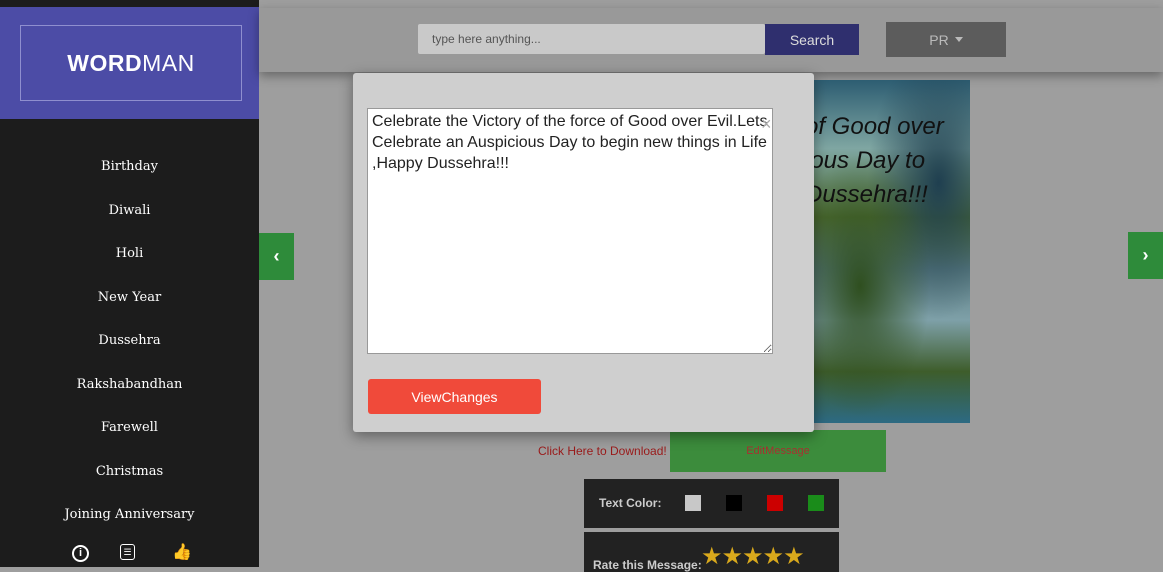  I want to click on download-link: Click Here to Download!, so click(602, 451).